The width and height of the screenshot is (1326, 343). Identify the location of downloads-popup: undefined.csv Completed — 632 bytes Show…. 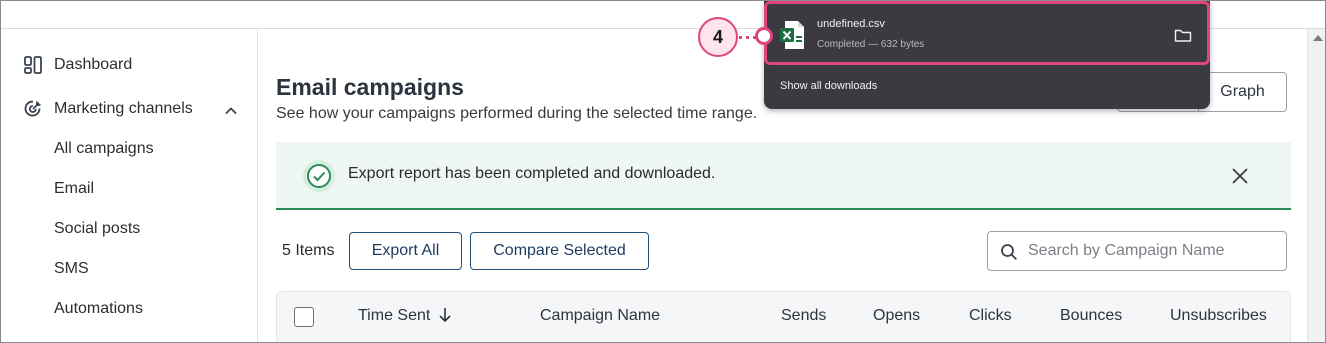
(987, 55).